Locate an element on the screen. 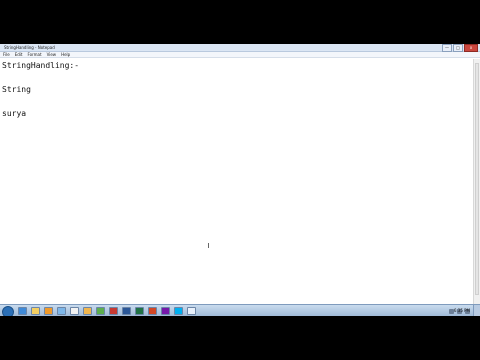 The width and height of the screenshot is (480, 360). explorer-icon is located at coordinates (35, 311).